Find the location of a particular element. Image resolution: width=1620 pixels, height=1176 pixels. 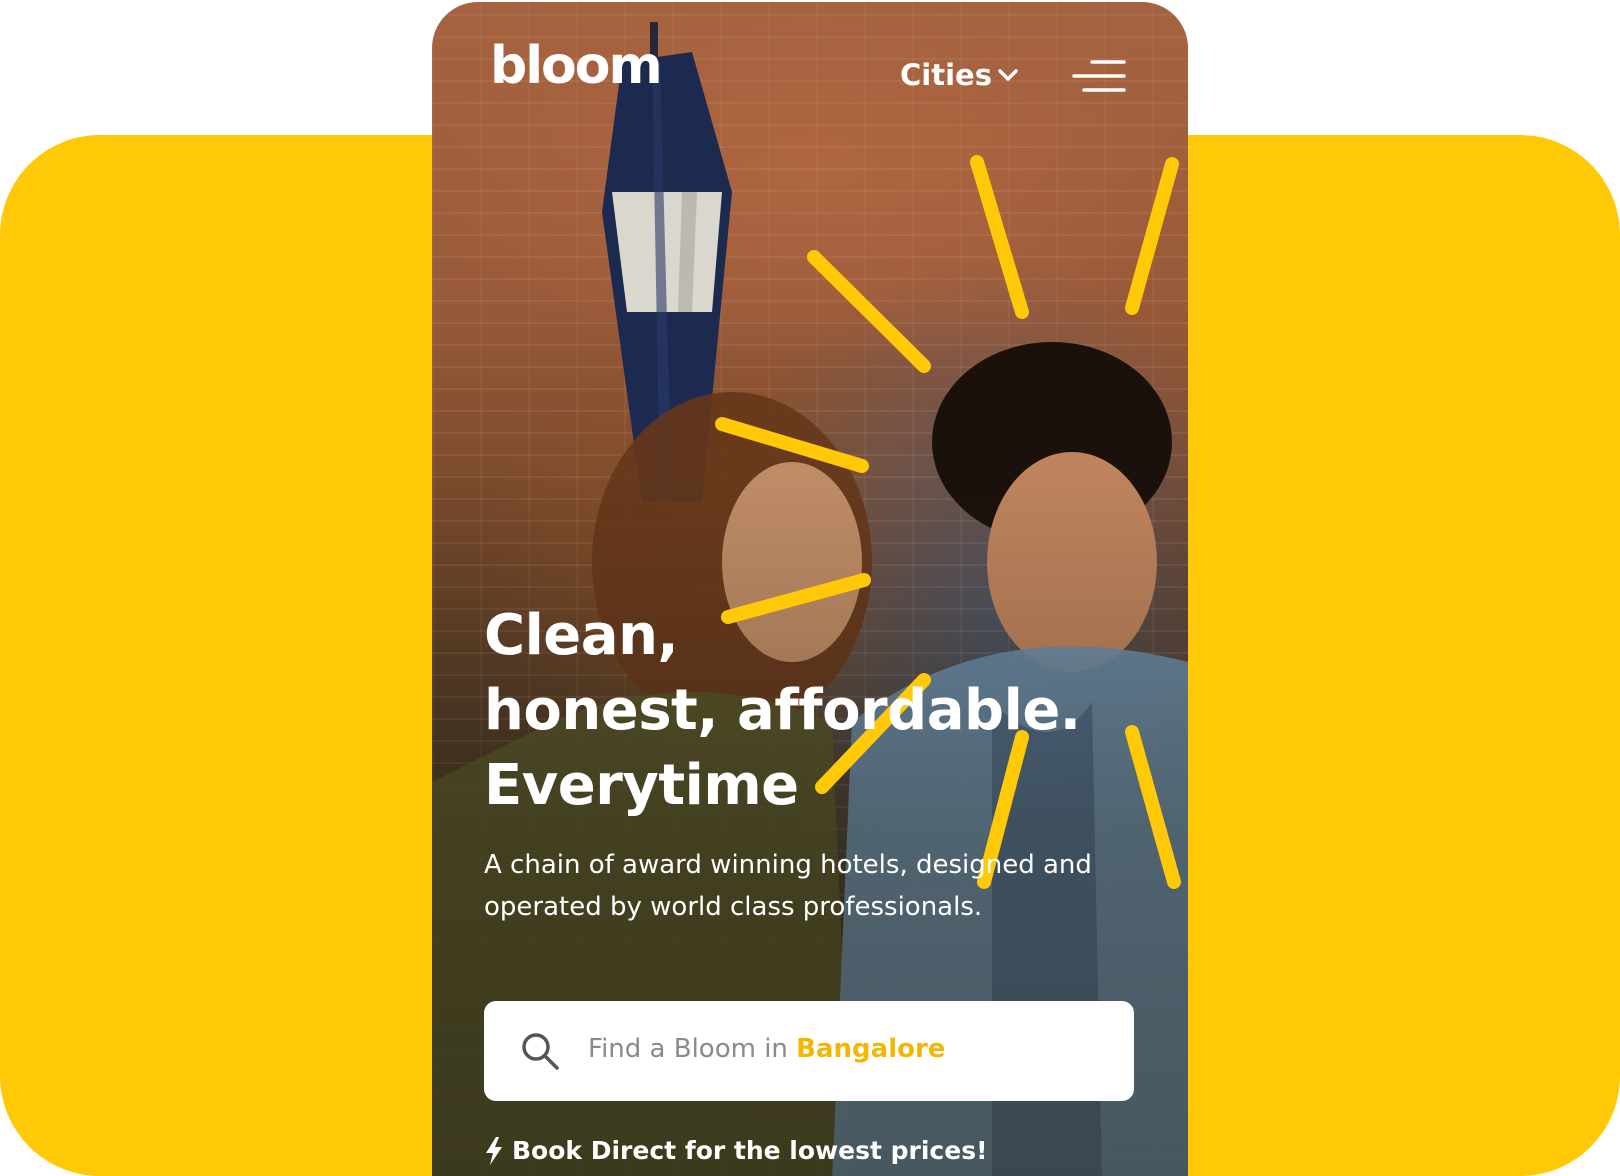

search-icon is located at coordinates (540, 1051).